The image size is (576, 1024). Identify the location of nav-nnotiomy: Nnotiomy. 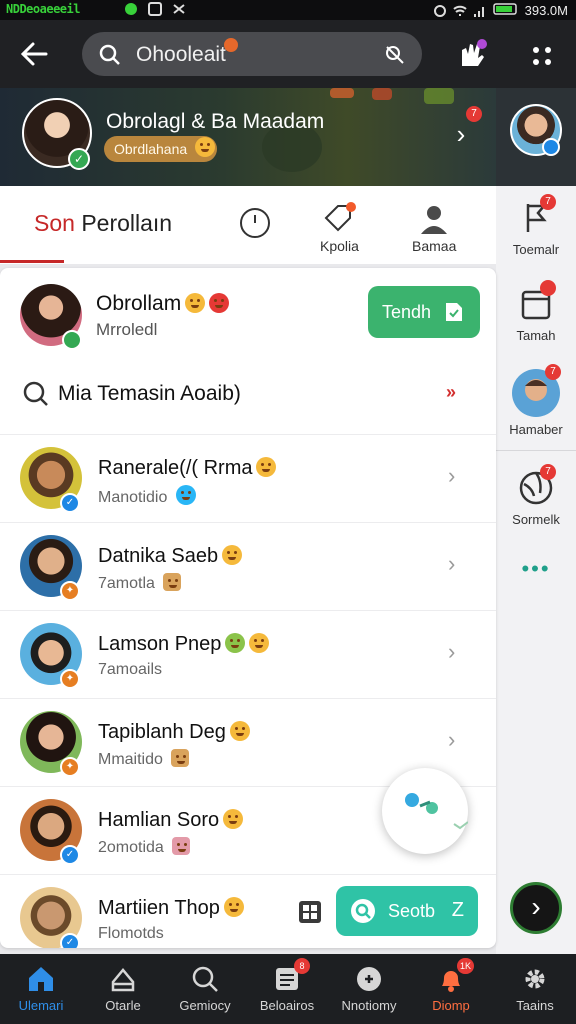
(369, 989).